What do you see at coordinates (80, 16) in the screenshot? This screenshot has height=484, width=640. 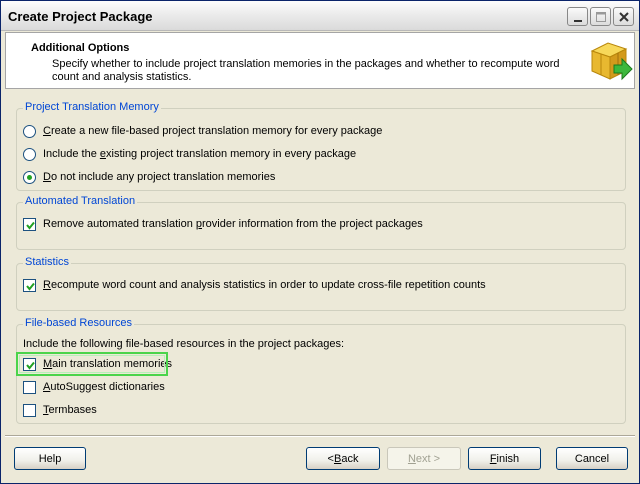 I see `window-title: Create Project Package` at bounding box center [80, 16].